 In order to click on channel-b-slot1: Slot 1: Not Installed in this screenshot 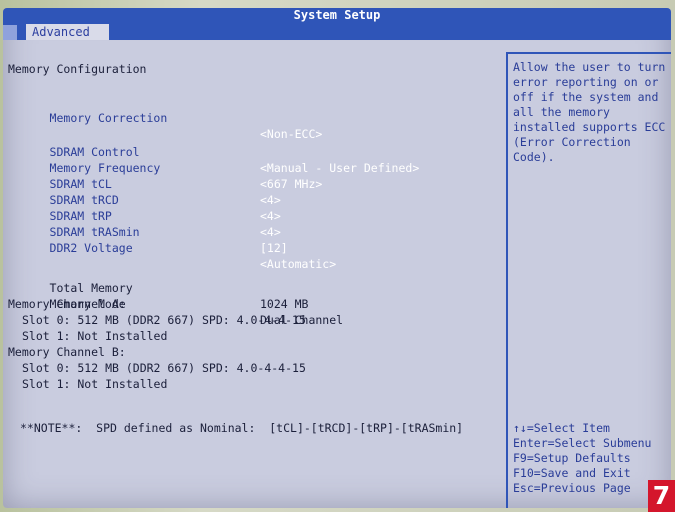, I will do `click(95, 384)`.